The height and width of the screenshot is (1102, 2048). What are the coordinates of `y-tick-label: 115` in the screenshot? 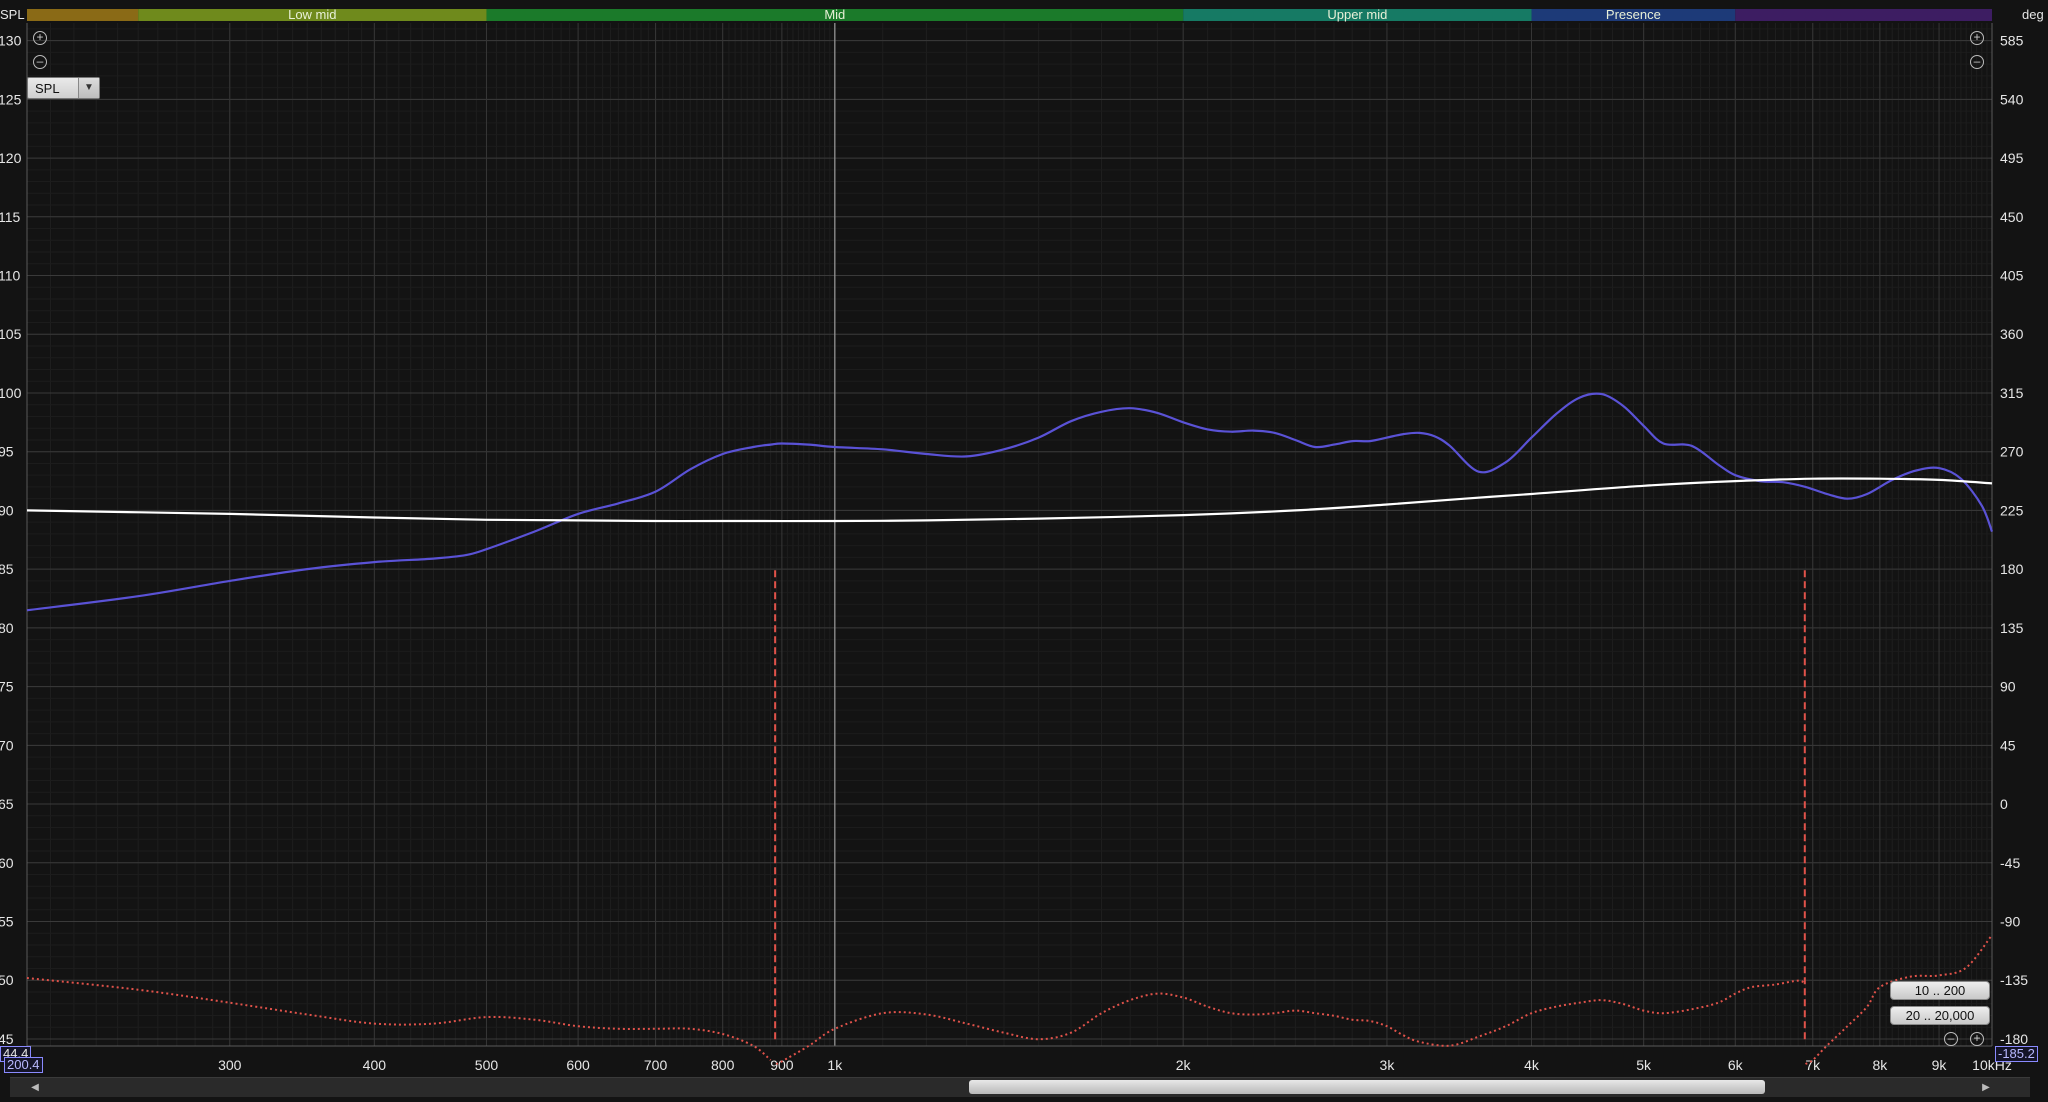 It's located at (10, 217).